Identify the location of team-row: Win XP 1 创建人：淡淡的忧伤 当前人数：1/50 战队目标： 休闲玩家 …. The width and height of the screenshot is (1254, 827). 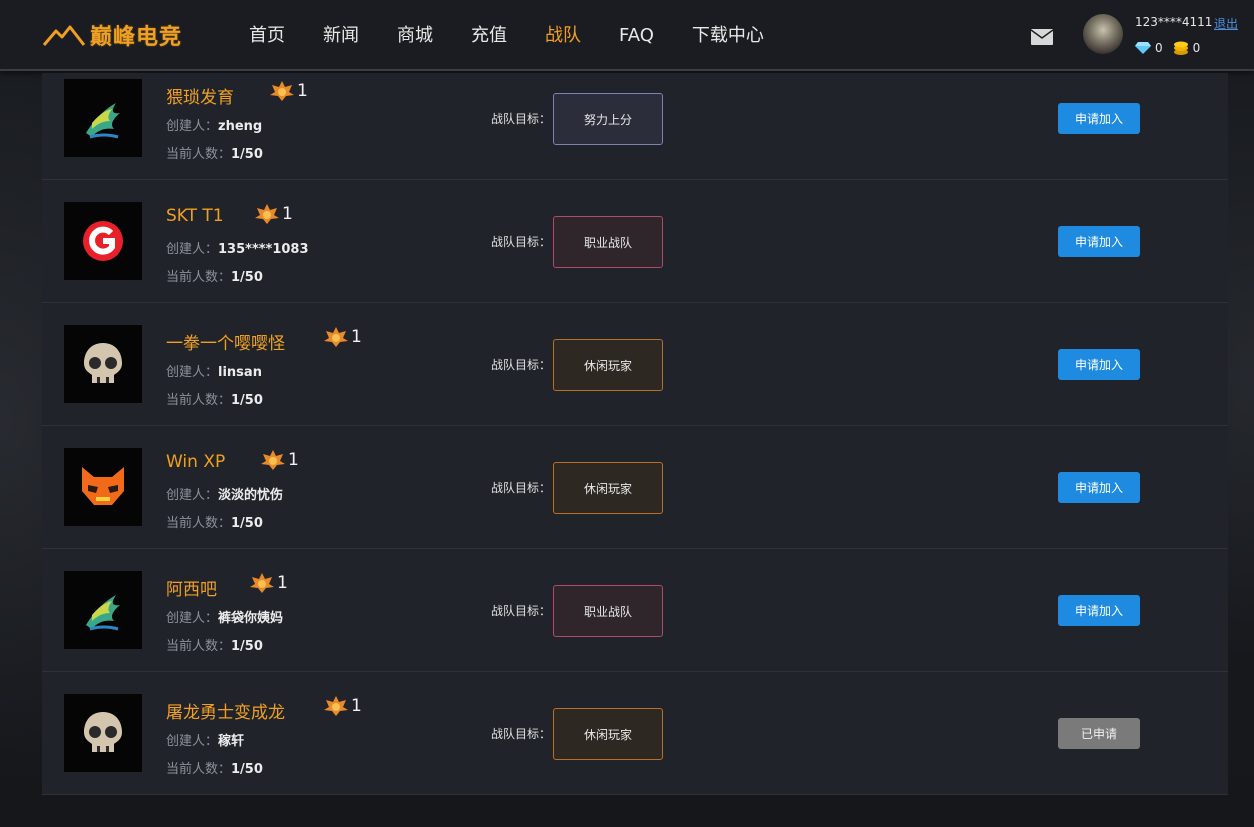
(635, 487).